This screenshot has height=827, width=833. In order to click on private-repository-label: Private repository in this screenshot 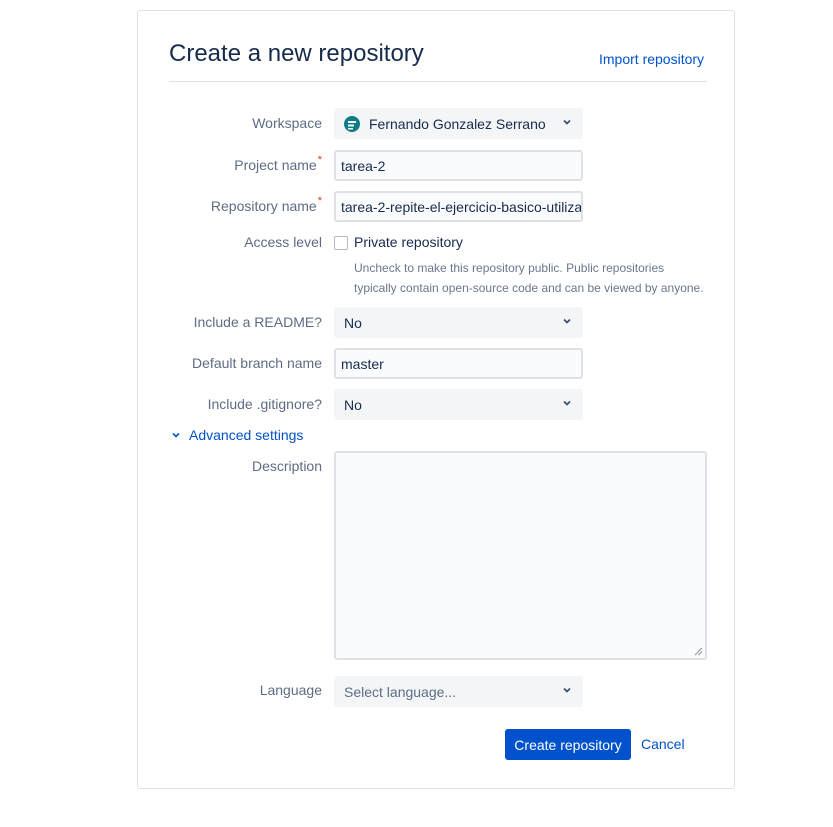, I will do `click(408, 242)`.